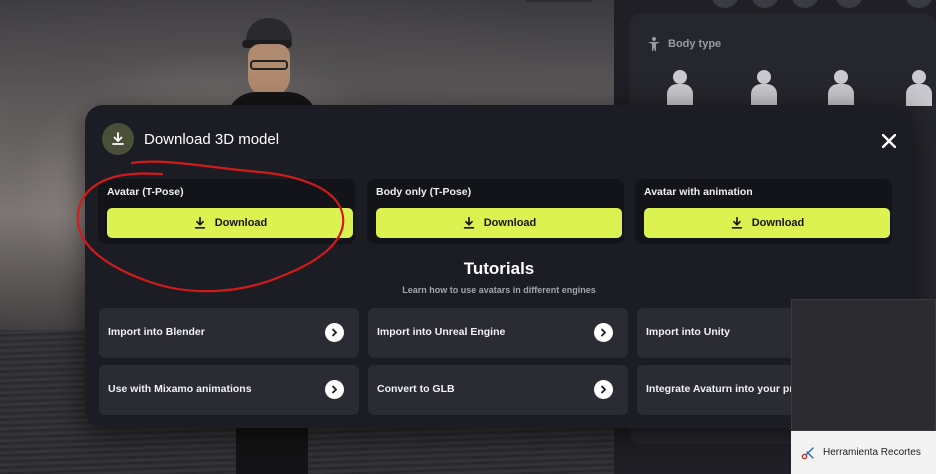 This screenshot has height=474, width=936. Describe the element at coordinates (441, 332) in the screenshot. I see `tutorial-label: Import into Unreal Engine` at that location.